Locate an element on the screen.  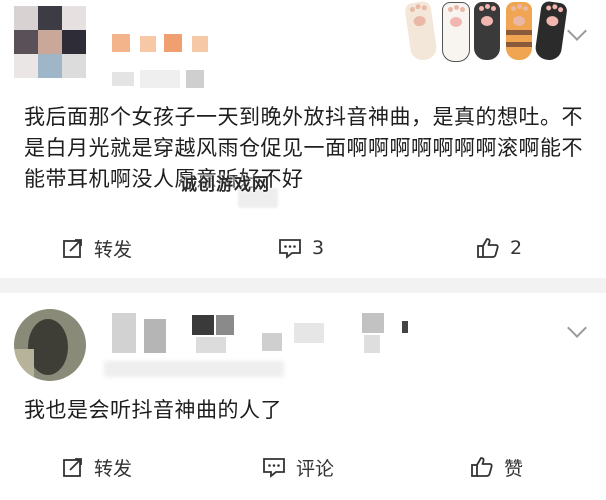
comment-count: 3 is located at coordinates (318, 248).